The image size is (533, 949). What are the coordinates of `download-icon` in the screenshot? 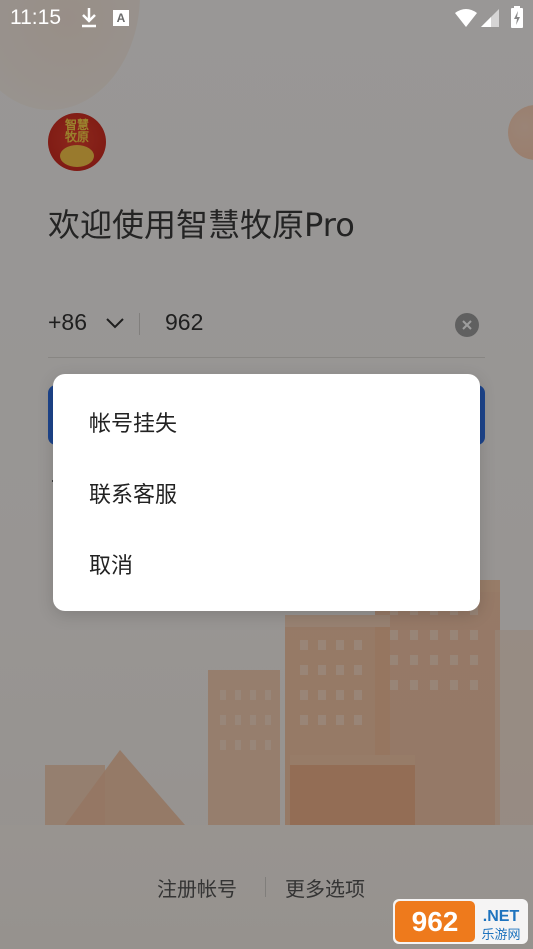 It's located at (89, 18).